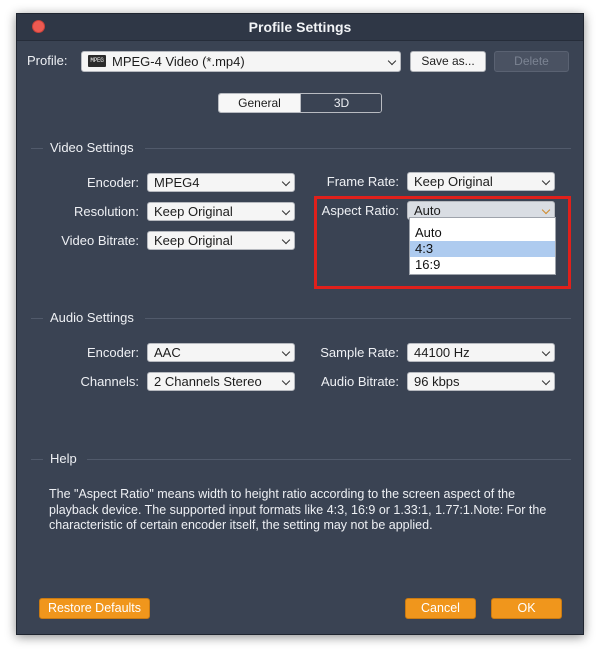 The image size is (600, 656). I want to click on restore-defaults-button: Restore Defaults, so click(94, 608).